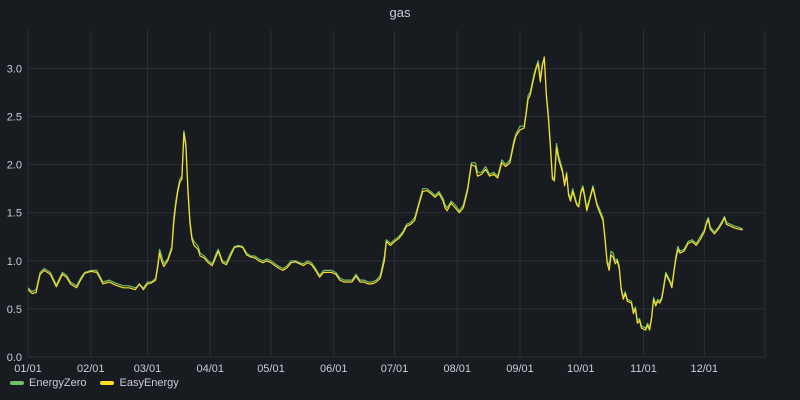 The width and height of the screenshot is (800, 400). What do you see at coordinates (14, 118) in the screenshot?
I see `y-tick-label: 2.5` at bounding box center [14, 118].